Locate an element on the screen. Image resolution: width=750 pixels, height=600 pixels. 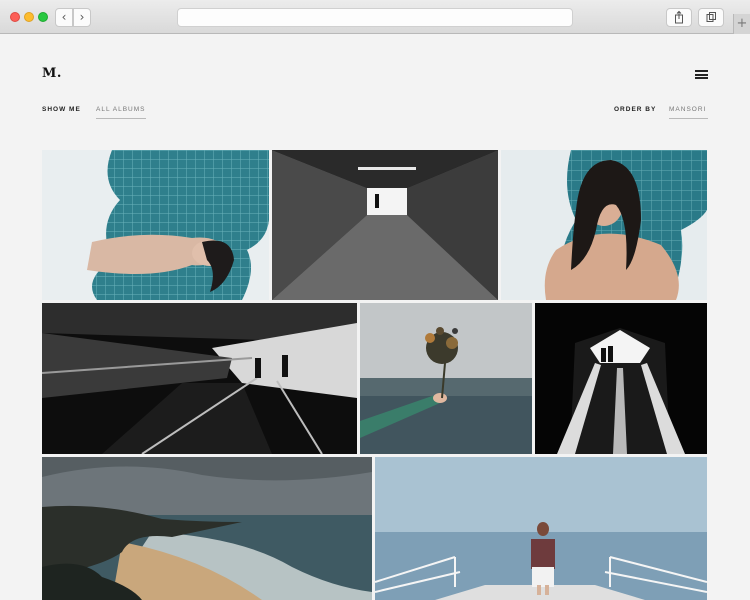
share-button is located at coordinates (679, 17).